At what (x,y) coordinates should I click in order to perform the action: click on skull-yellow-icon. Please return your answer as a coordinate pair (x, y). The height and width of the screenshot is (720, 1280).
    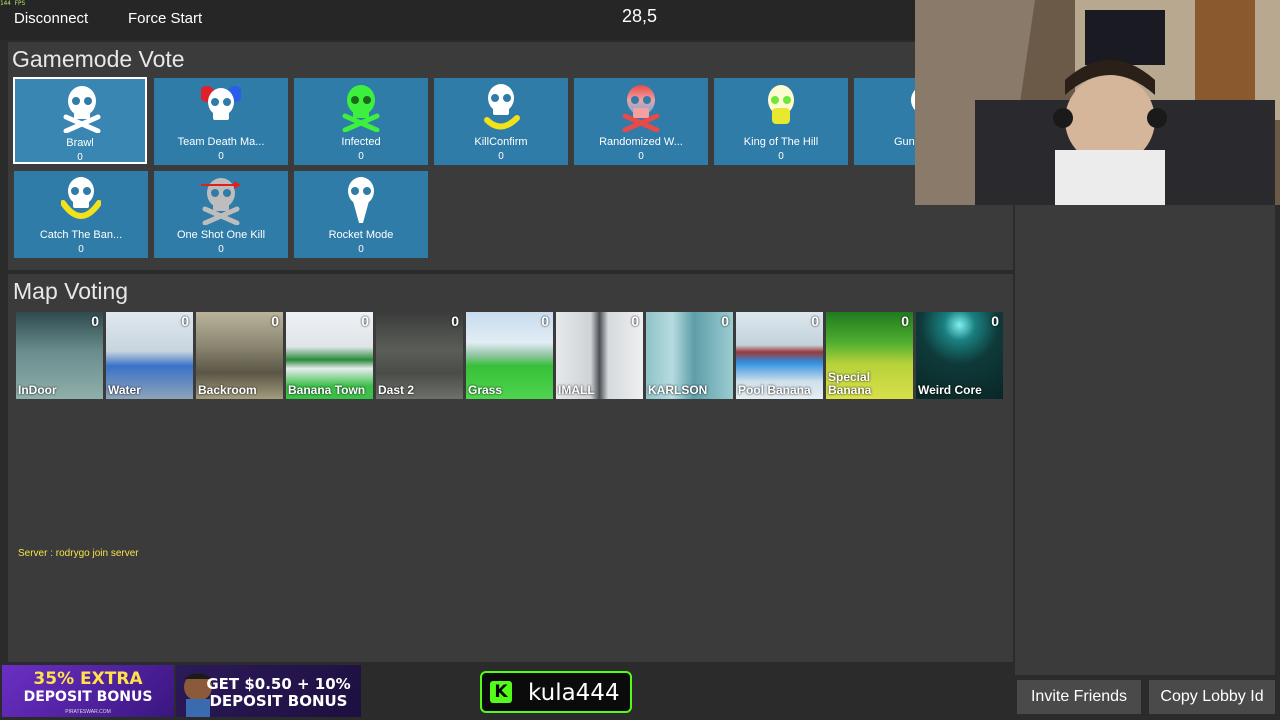
    Looking at the image, I should click on (781, 104).